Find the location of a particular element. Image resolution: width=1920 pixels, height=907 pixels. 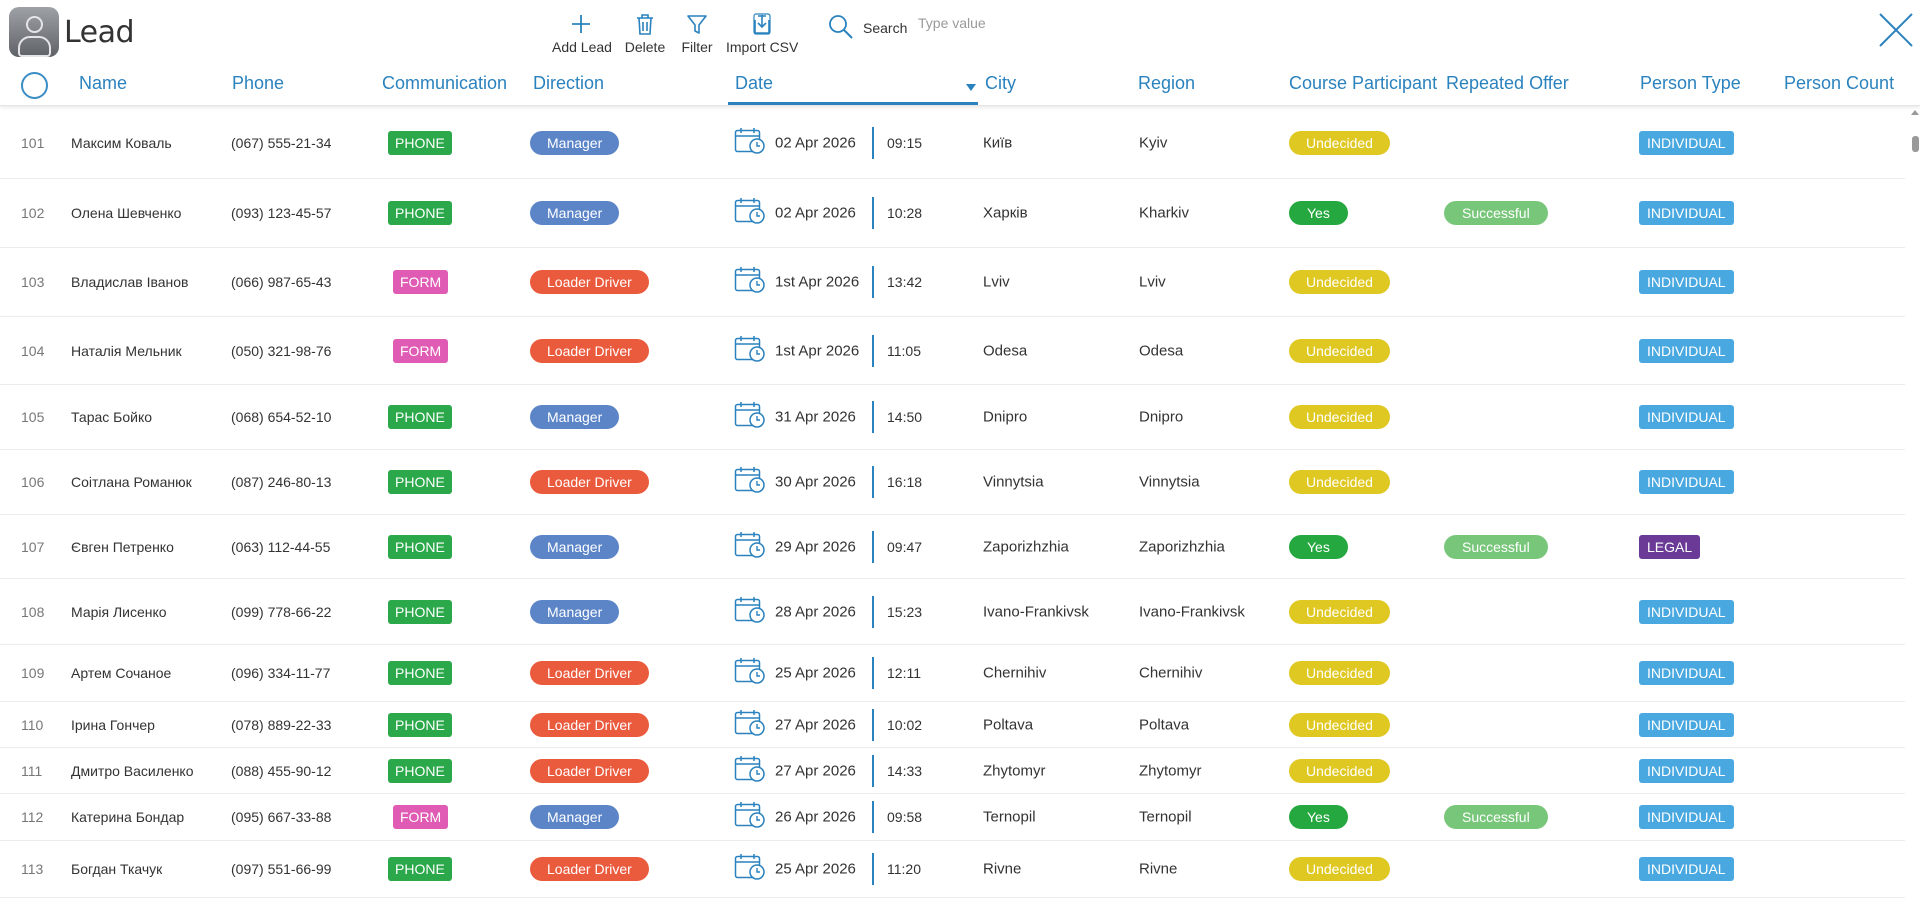

lead-region: Lviv is located at coordinates (1152, 282).